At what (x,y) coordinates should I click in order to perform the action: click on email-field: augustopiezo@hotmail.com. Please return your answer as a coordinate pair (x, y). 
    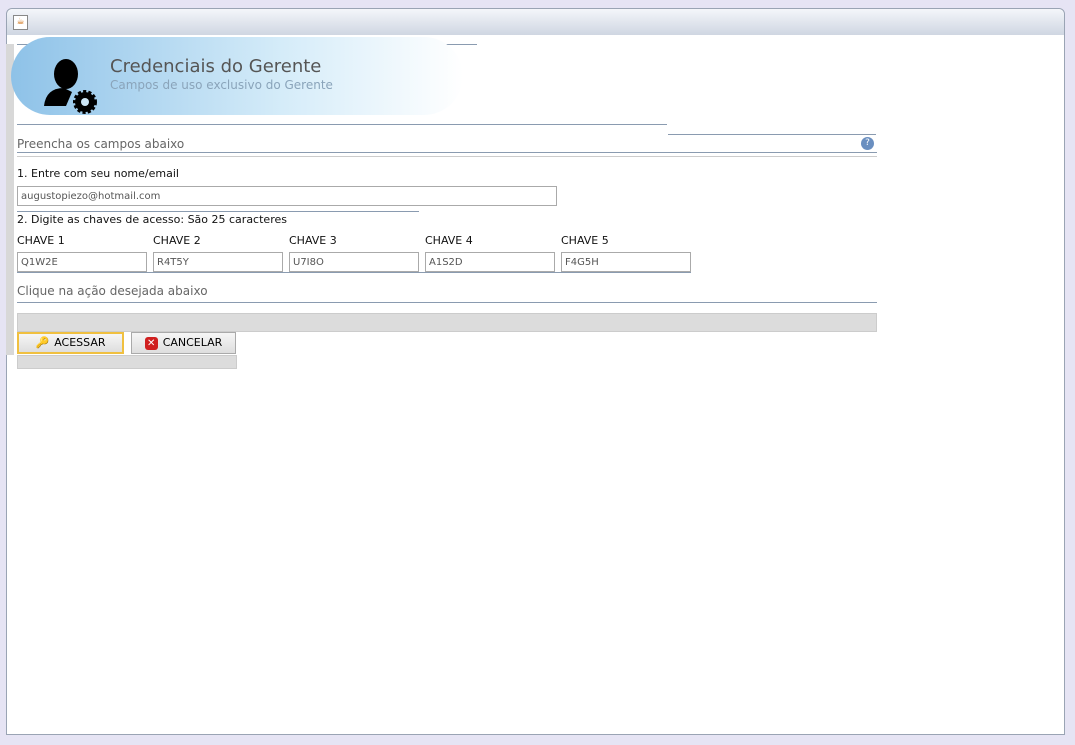
    Looking at the image, I should click on (287, 196).